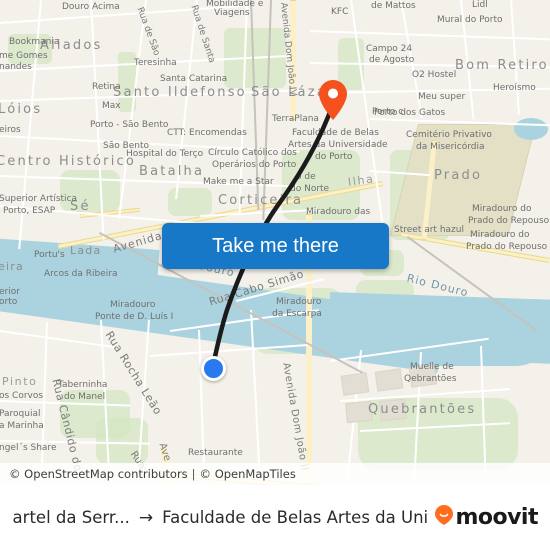 Image resolution: width=550 pixels, height=550 pixels. What do you see at coordinates (444, 517) in the screenshot?
I see `moovit-drop-icon` at bounding box center [444, 517].